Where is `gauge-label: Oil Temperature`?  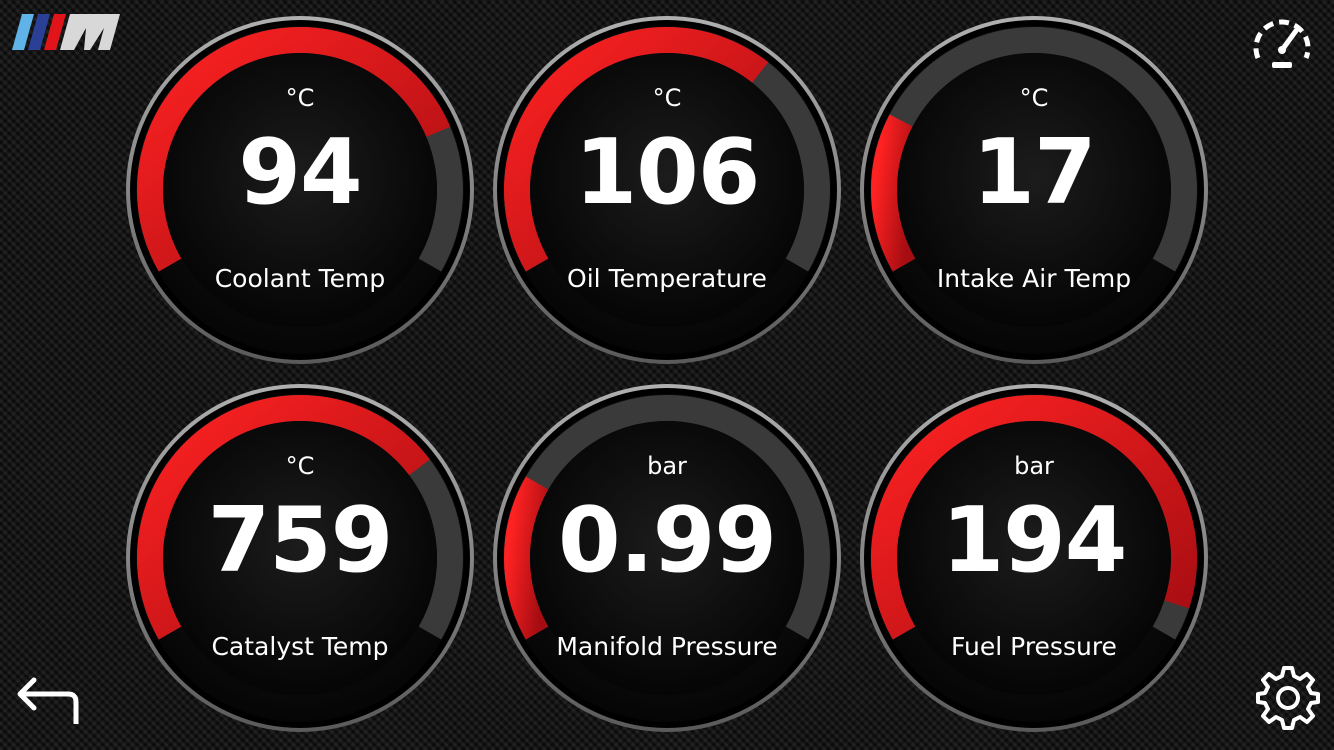 gauge-label: Oil Temperature is located at coordinates (667, 278).